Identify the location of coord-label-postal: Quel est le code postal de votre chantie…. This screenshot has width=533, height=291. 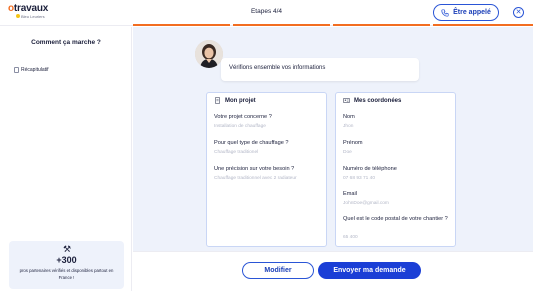
(395, 219).